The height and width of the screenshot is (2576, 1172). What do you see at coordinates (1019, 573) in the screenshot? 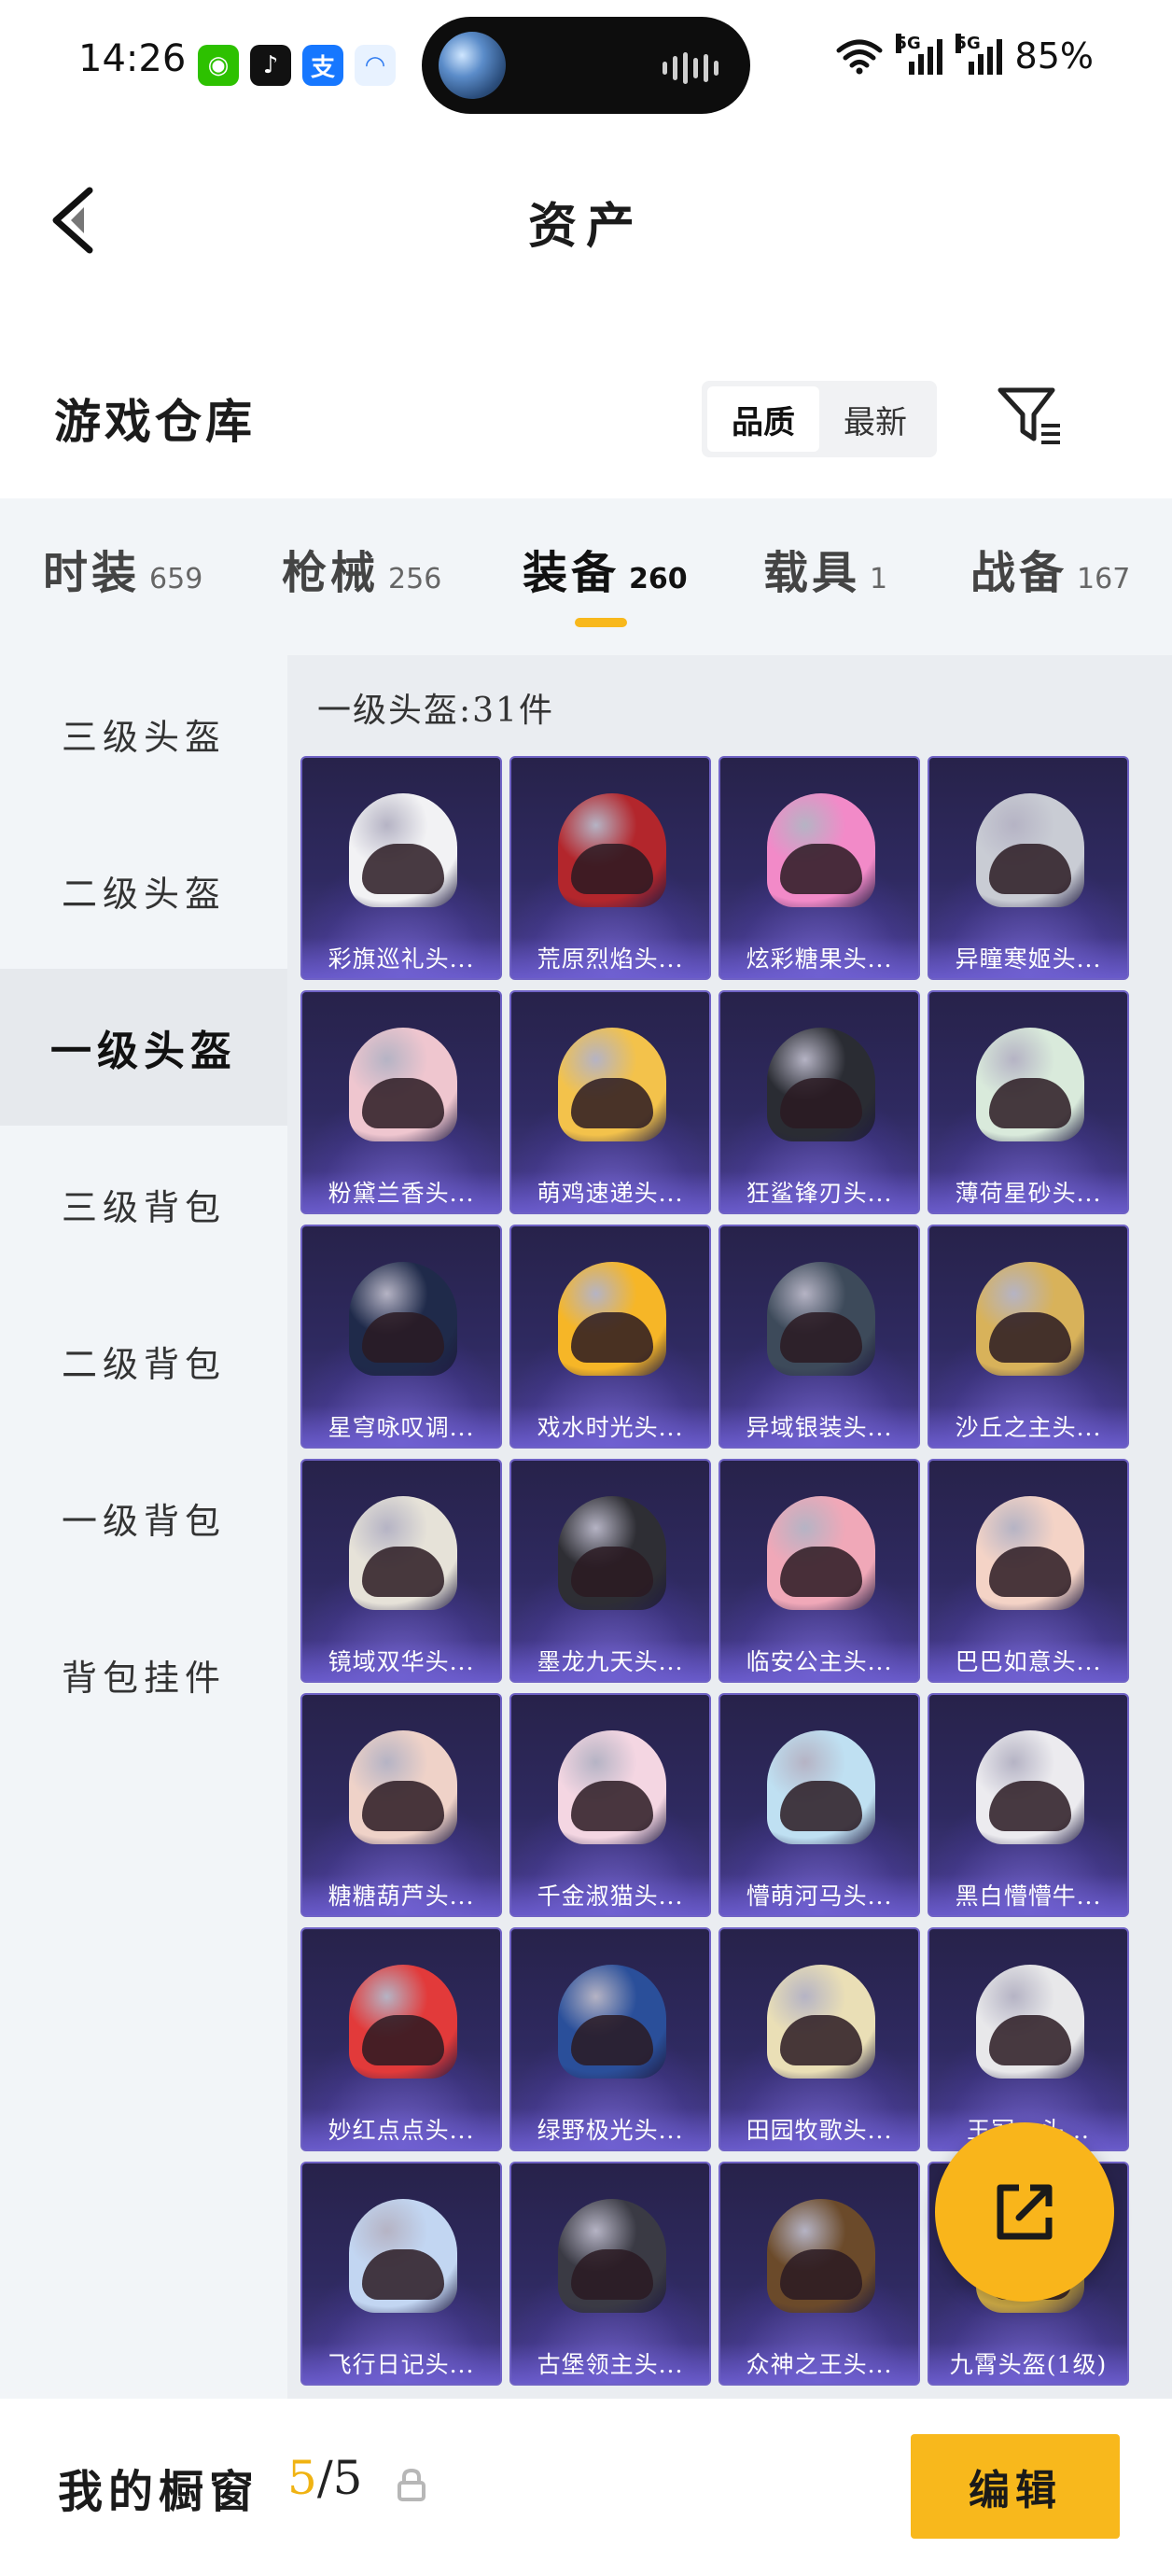
I see `tab-label: 战备` at bounding box center [1019, 573].